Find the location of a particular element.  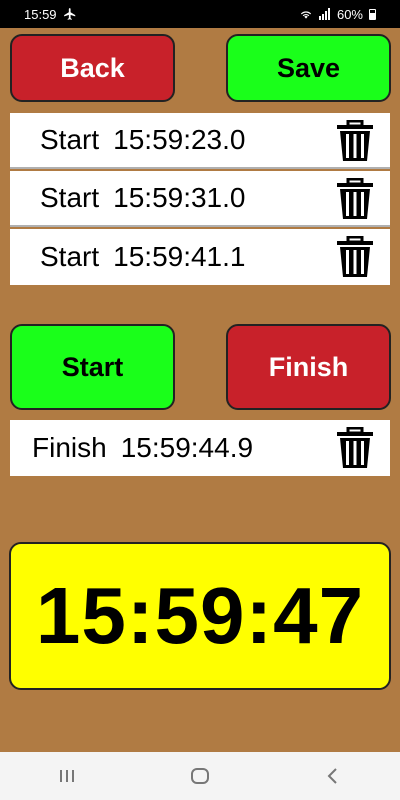

back-icon is located at coordinates (332, 776).